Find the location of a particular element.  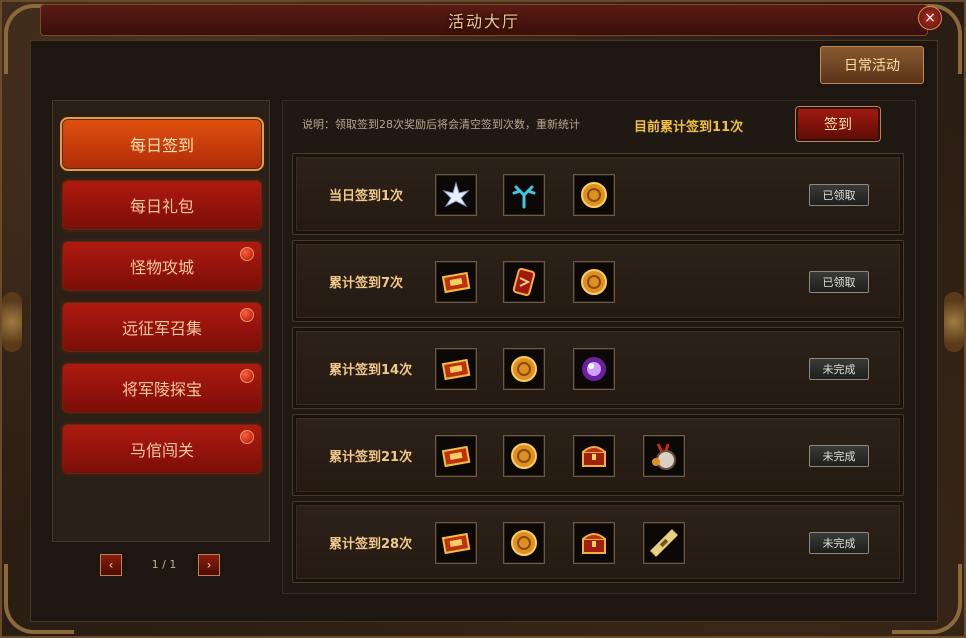

prev-page-button: ‹ is located at coordinates (111, 565).